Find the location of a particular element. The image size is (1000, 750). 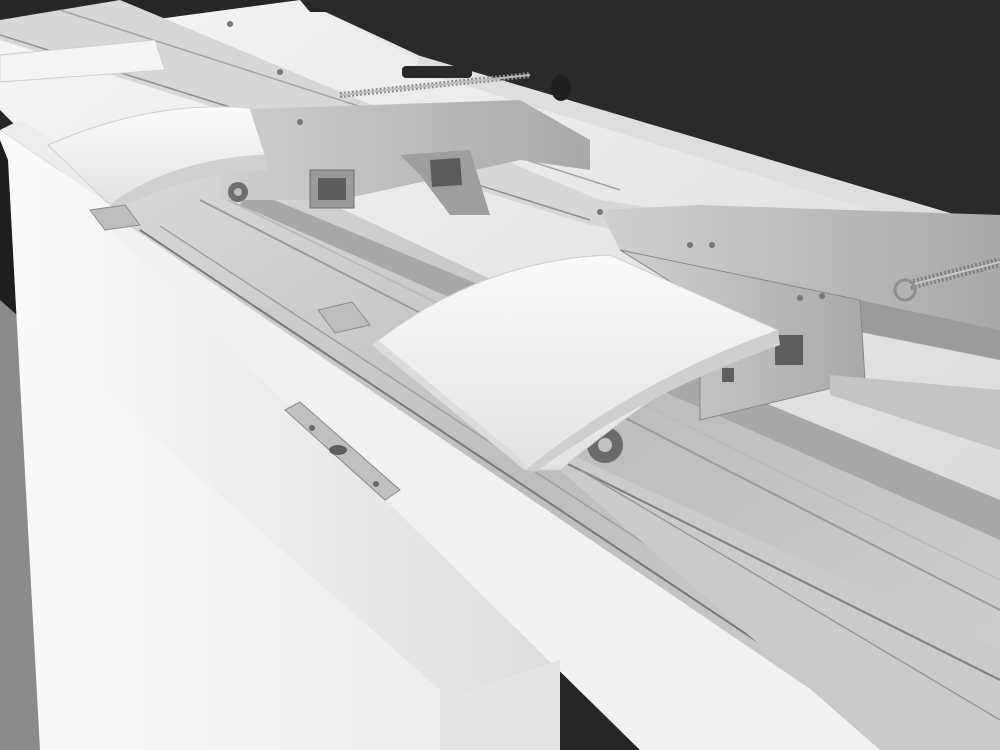

hanger-slot is located at coordinates (446, 172).